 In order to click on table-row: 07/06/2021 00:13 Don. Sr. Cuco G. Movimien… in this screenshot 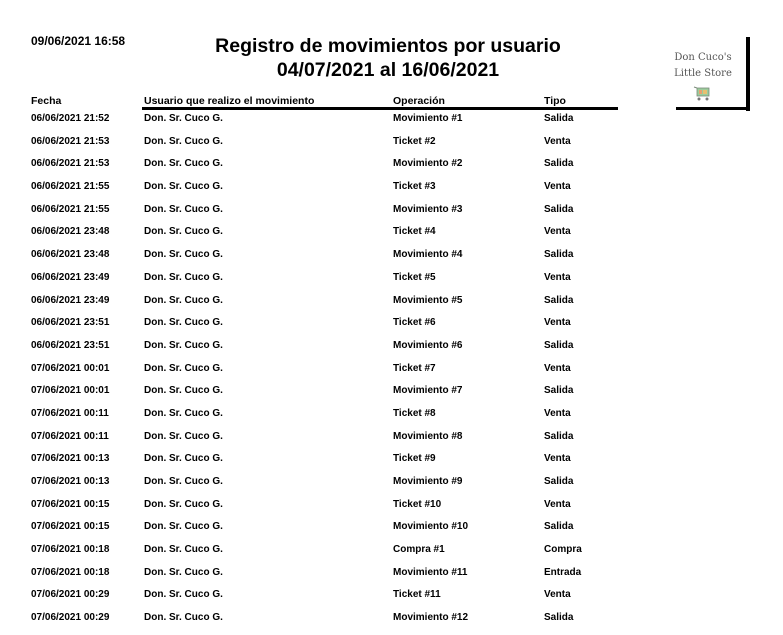, I will do `click(391, 487)`.